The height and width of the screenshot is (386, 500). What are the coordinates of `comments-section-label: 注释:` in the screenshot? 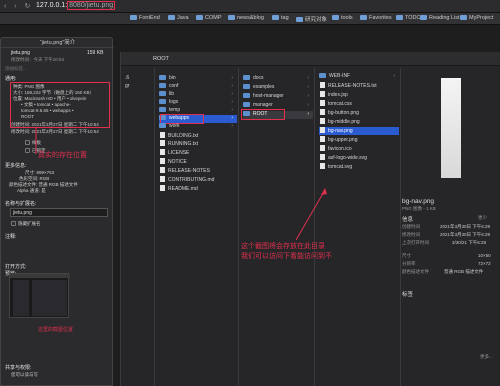 It's located at (10, 236).